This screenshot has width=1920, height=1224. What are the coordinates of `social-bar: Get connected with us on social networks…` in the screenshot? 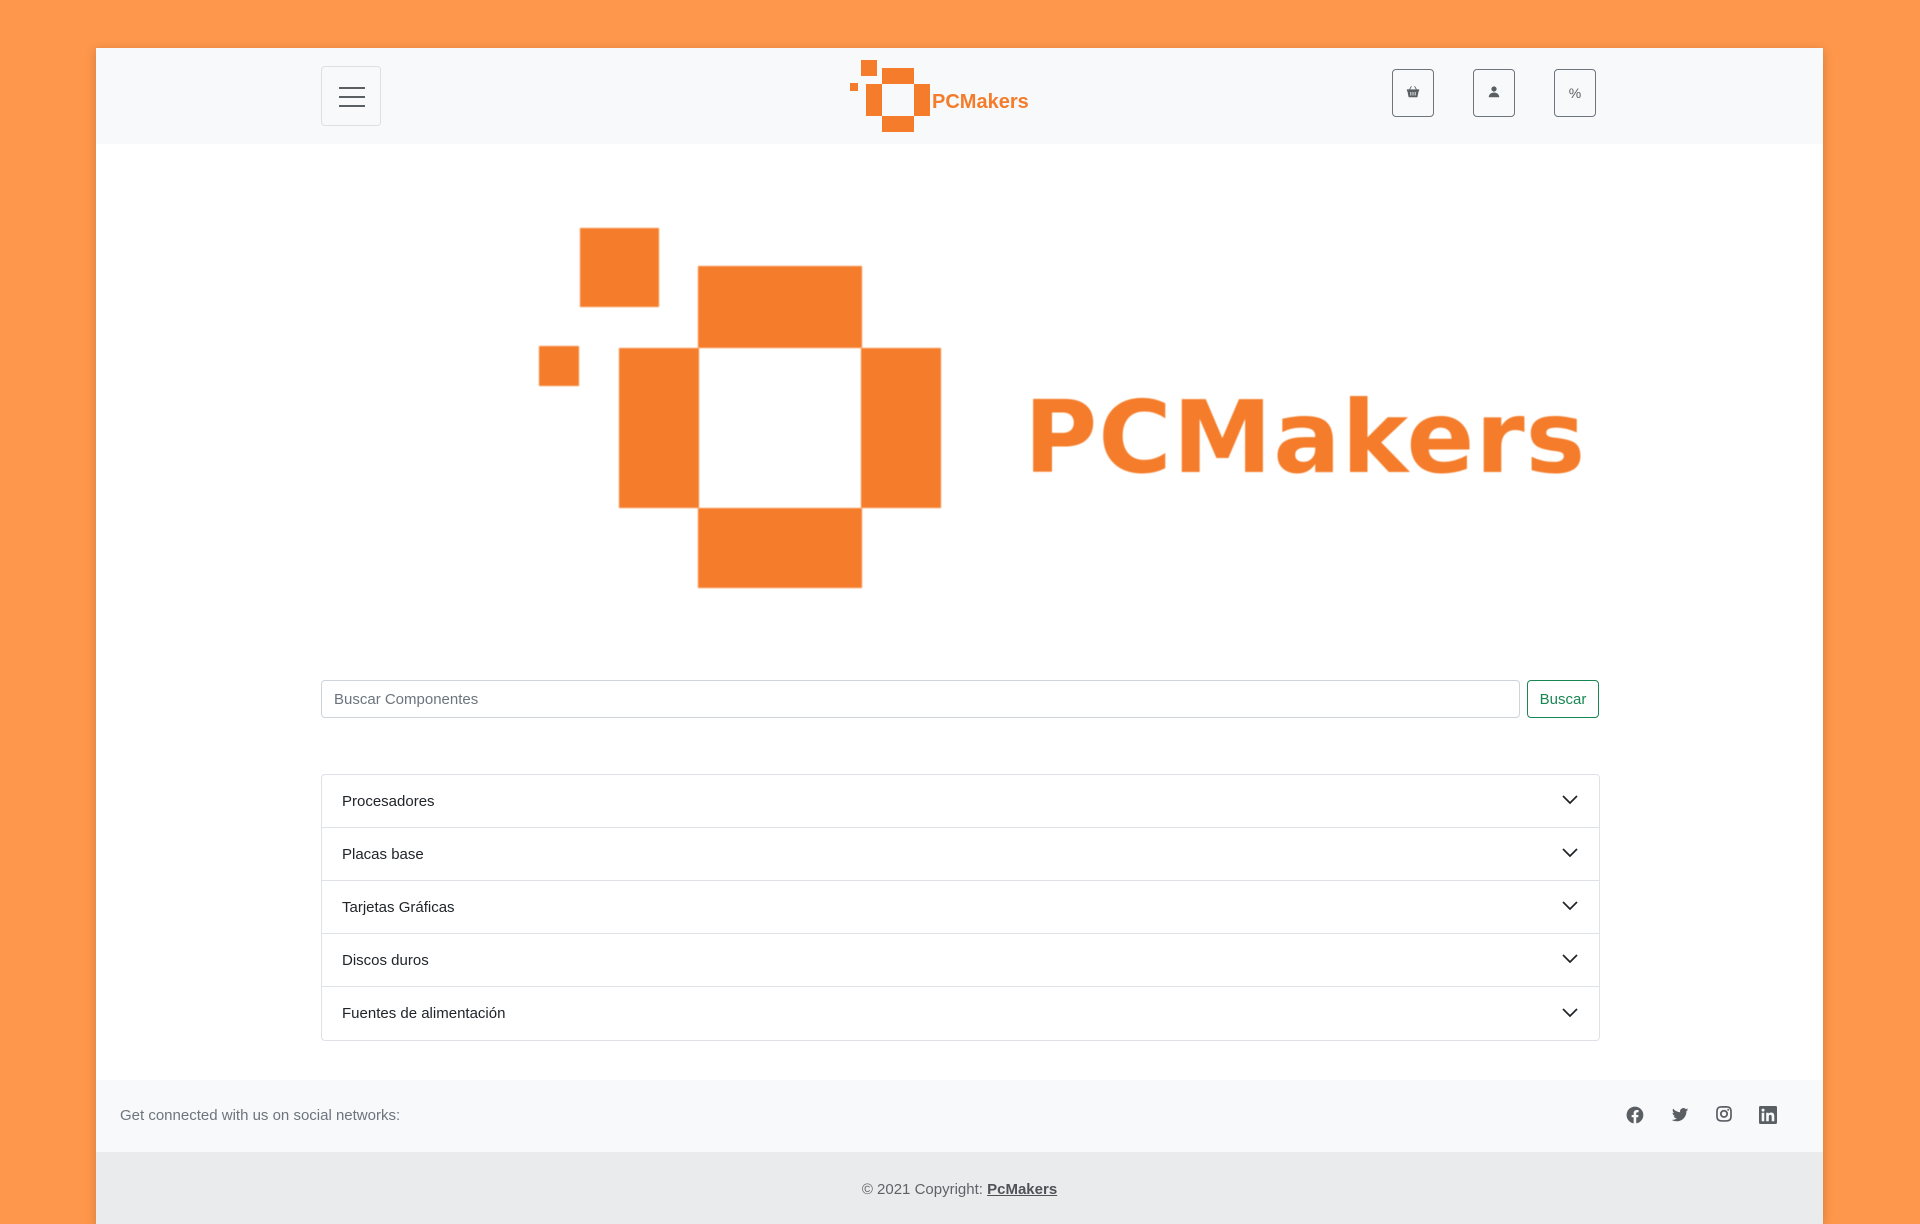 It's located at (959, 1116).